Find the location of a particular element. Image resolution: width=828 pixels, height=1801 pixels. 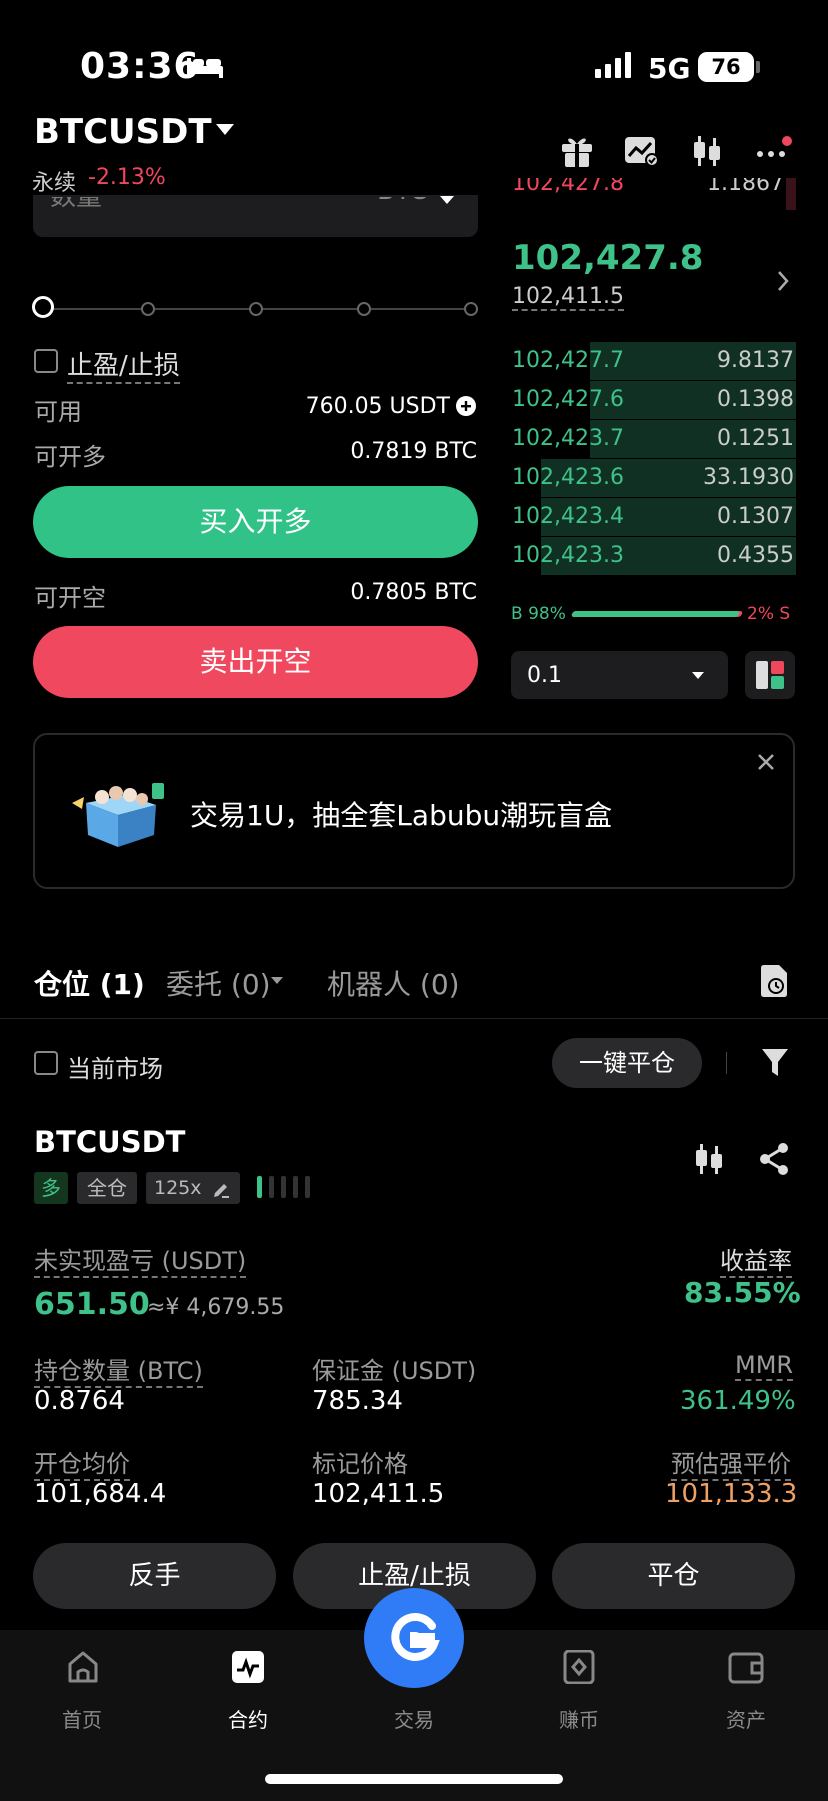

gift-icon is located at coordinates (577, 151).